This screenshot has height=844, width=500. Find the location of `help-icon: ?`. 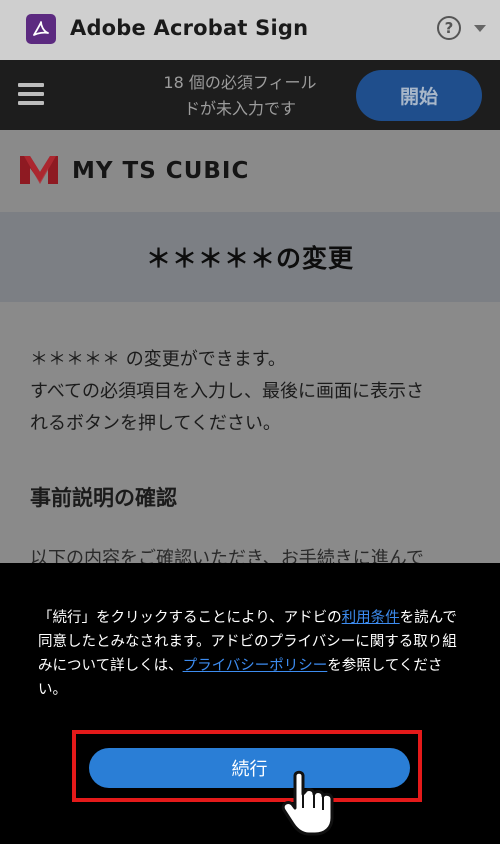

help-icon: ? is located at coordinates (449, 28).